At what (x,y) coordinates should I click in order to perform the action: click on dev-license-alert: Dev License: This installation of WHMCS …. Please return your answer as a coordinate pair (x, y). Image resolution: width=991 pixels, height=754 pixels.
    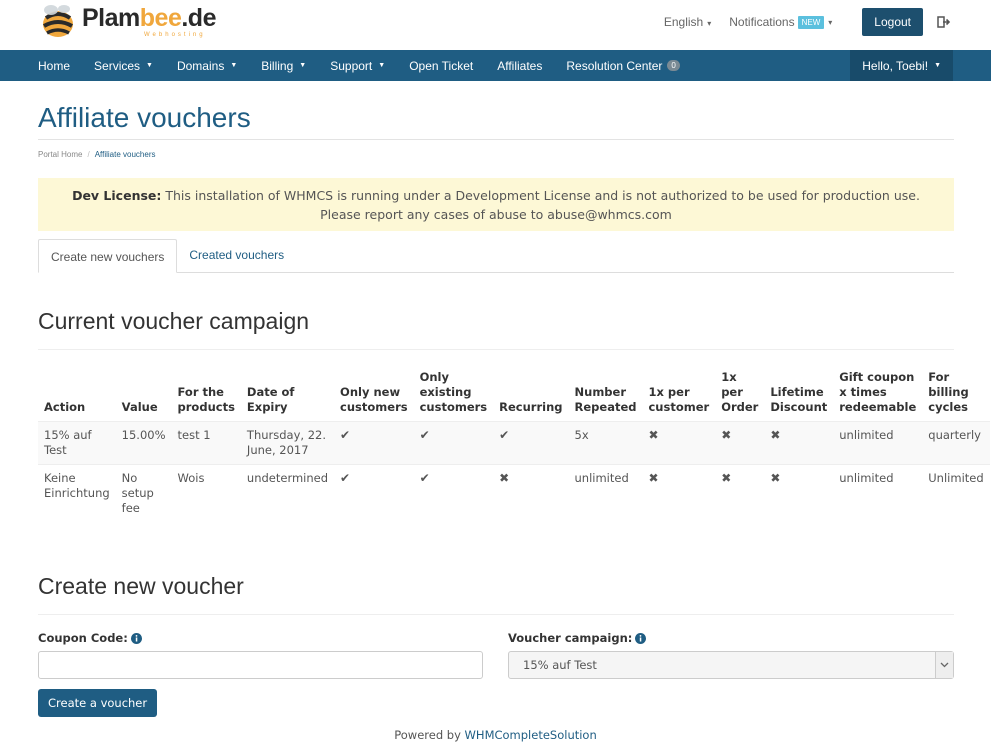
    Looking at the image, I should click on (496, 204).